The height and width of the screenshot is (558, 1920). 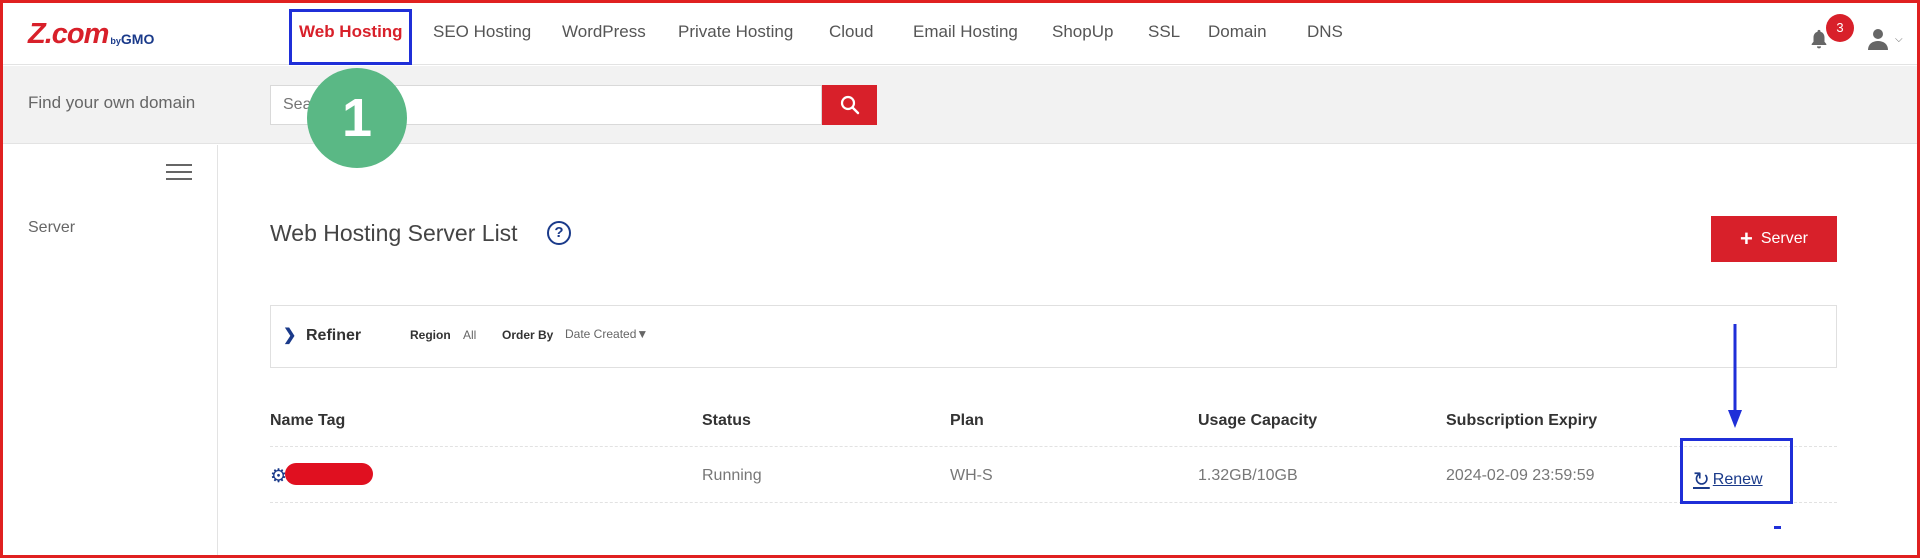 What do you see at coordinates (68, 34) in the screenshot?
I see `logo-text: Z.com` at bounding box center [68, 34].